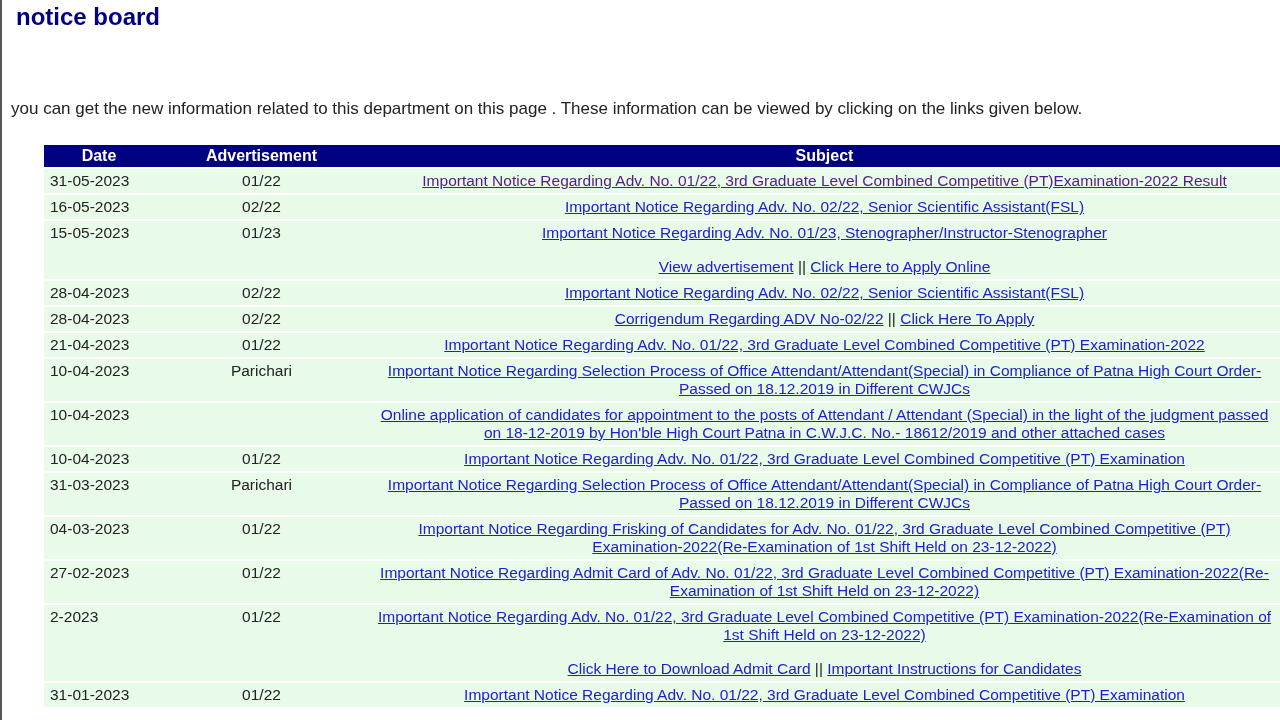  I want to click on date-text: 31-05-2023, so click(90, 180).